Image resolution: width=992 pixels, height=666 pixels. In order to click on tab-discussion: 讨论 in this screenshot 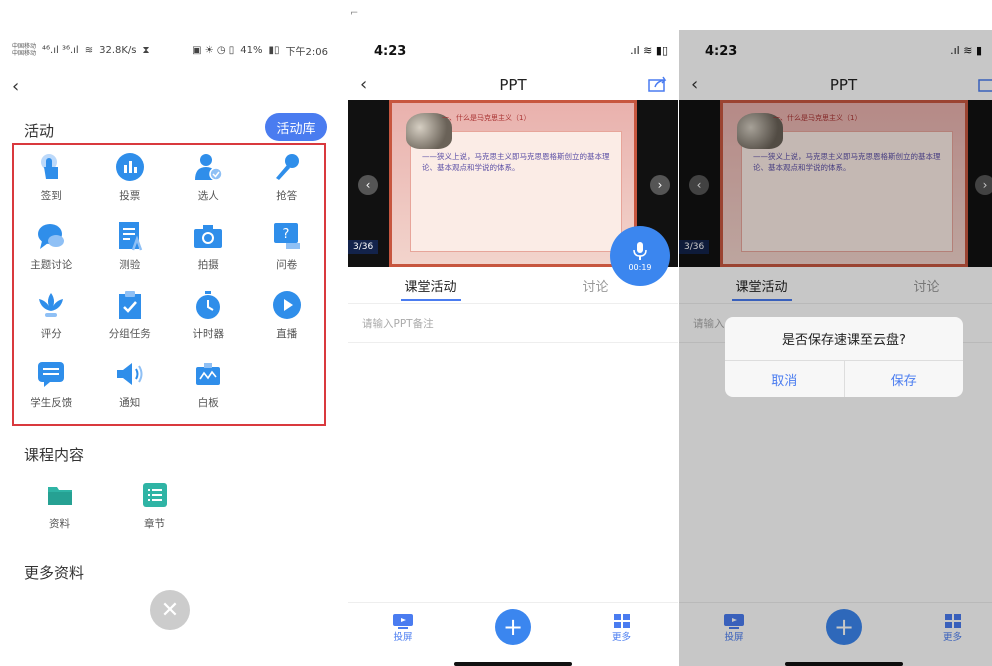, I will do `click(595, 285)`.